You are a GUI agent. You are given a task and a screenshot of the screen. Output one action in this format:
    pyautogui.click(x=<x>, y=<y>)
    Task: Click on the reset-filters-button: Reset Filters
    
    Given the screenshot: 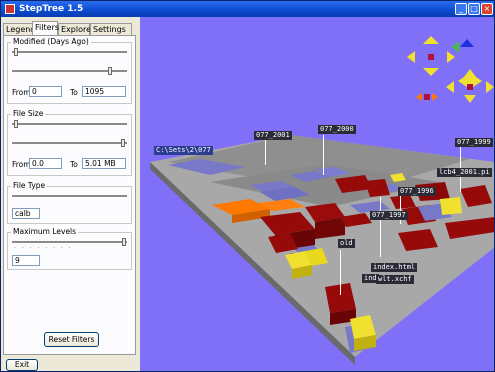 What is the action you would take?
    pyautogui.click(x=71, y=339)
    